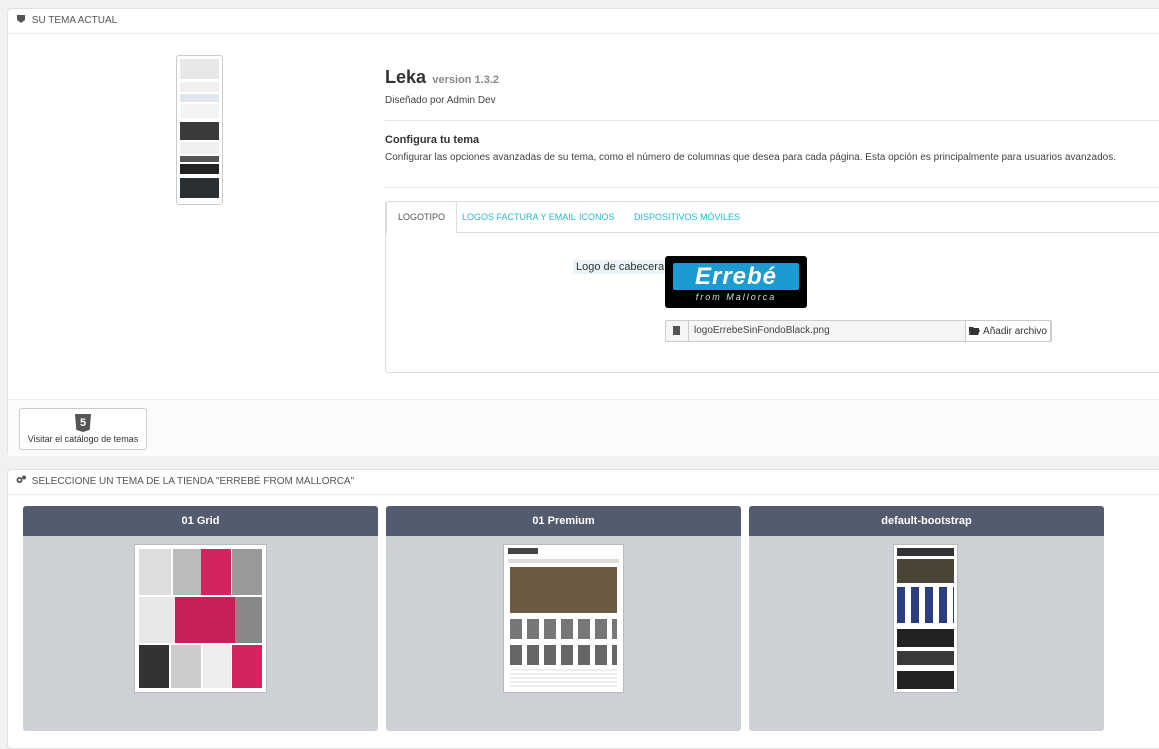 This screenshot has height=749, width=1159. I want to click on theme-version: version 1.3.2, so click(466, 80).